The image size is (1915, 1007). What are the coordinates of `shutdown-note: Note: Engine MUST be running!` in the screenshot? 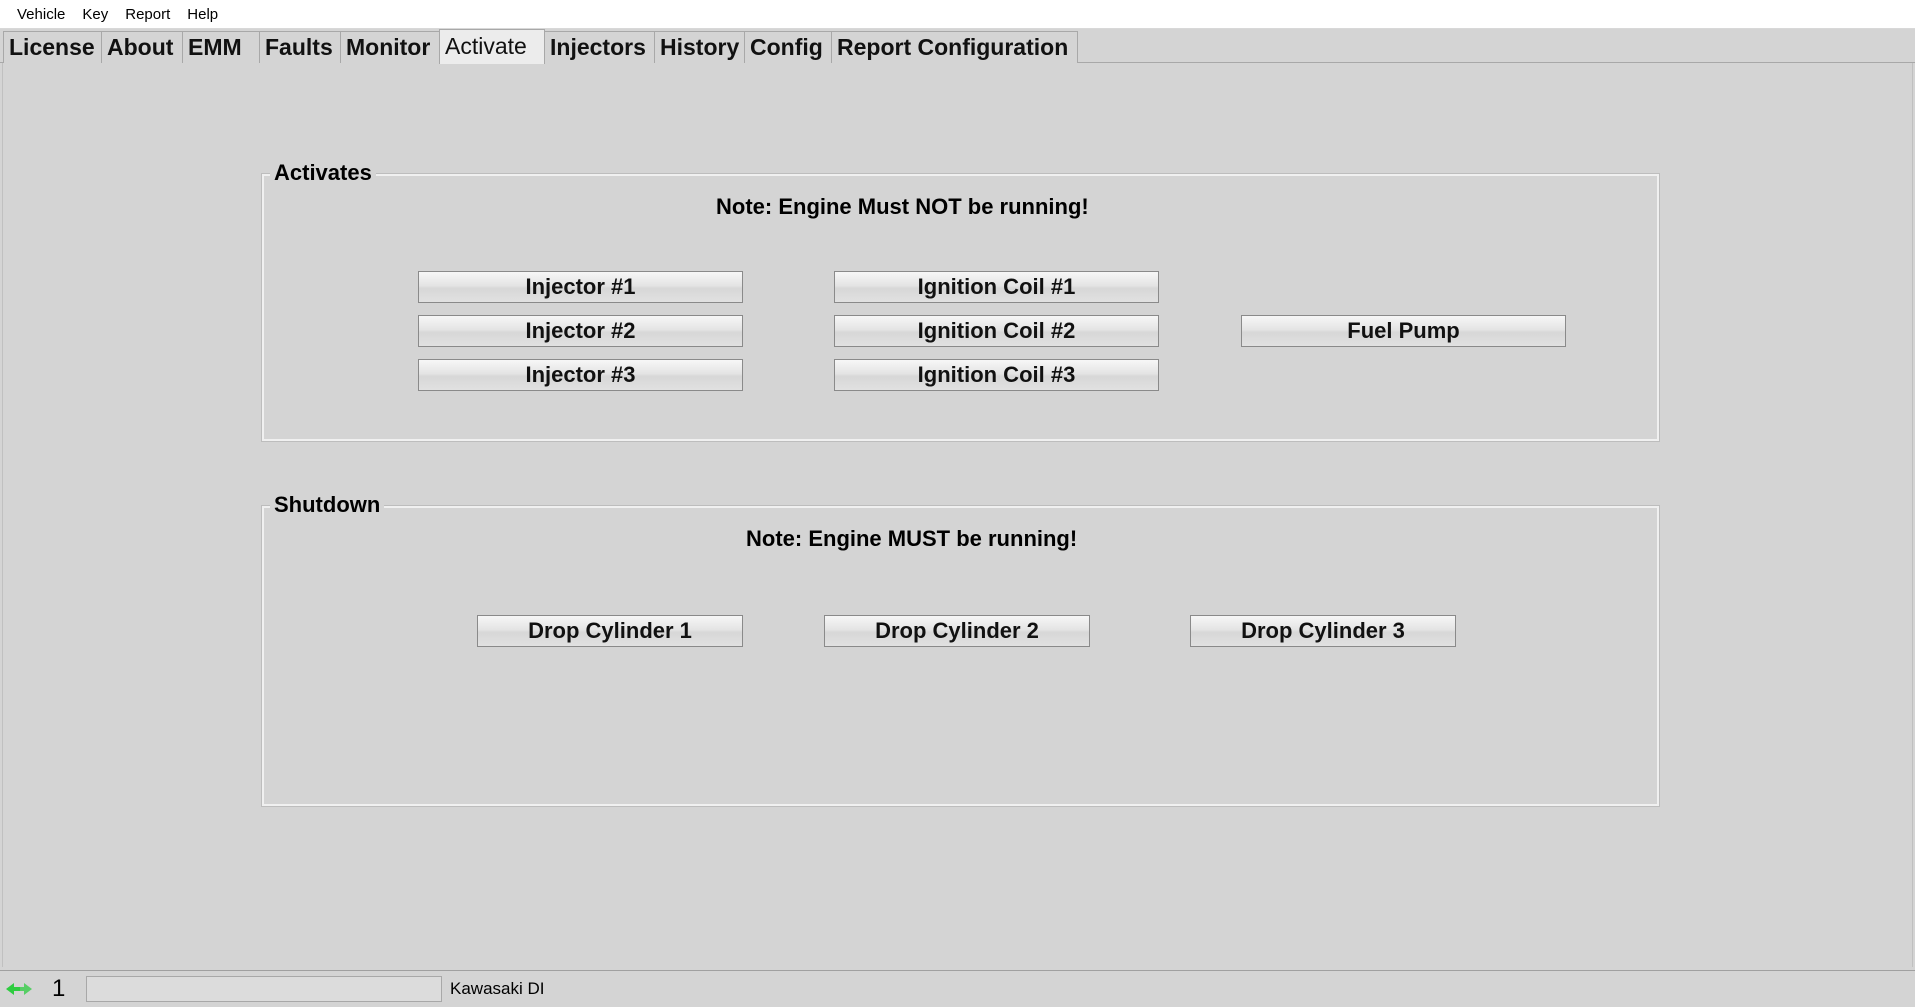 It's located at (912, 538).